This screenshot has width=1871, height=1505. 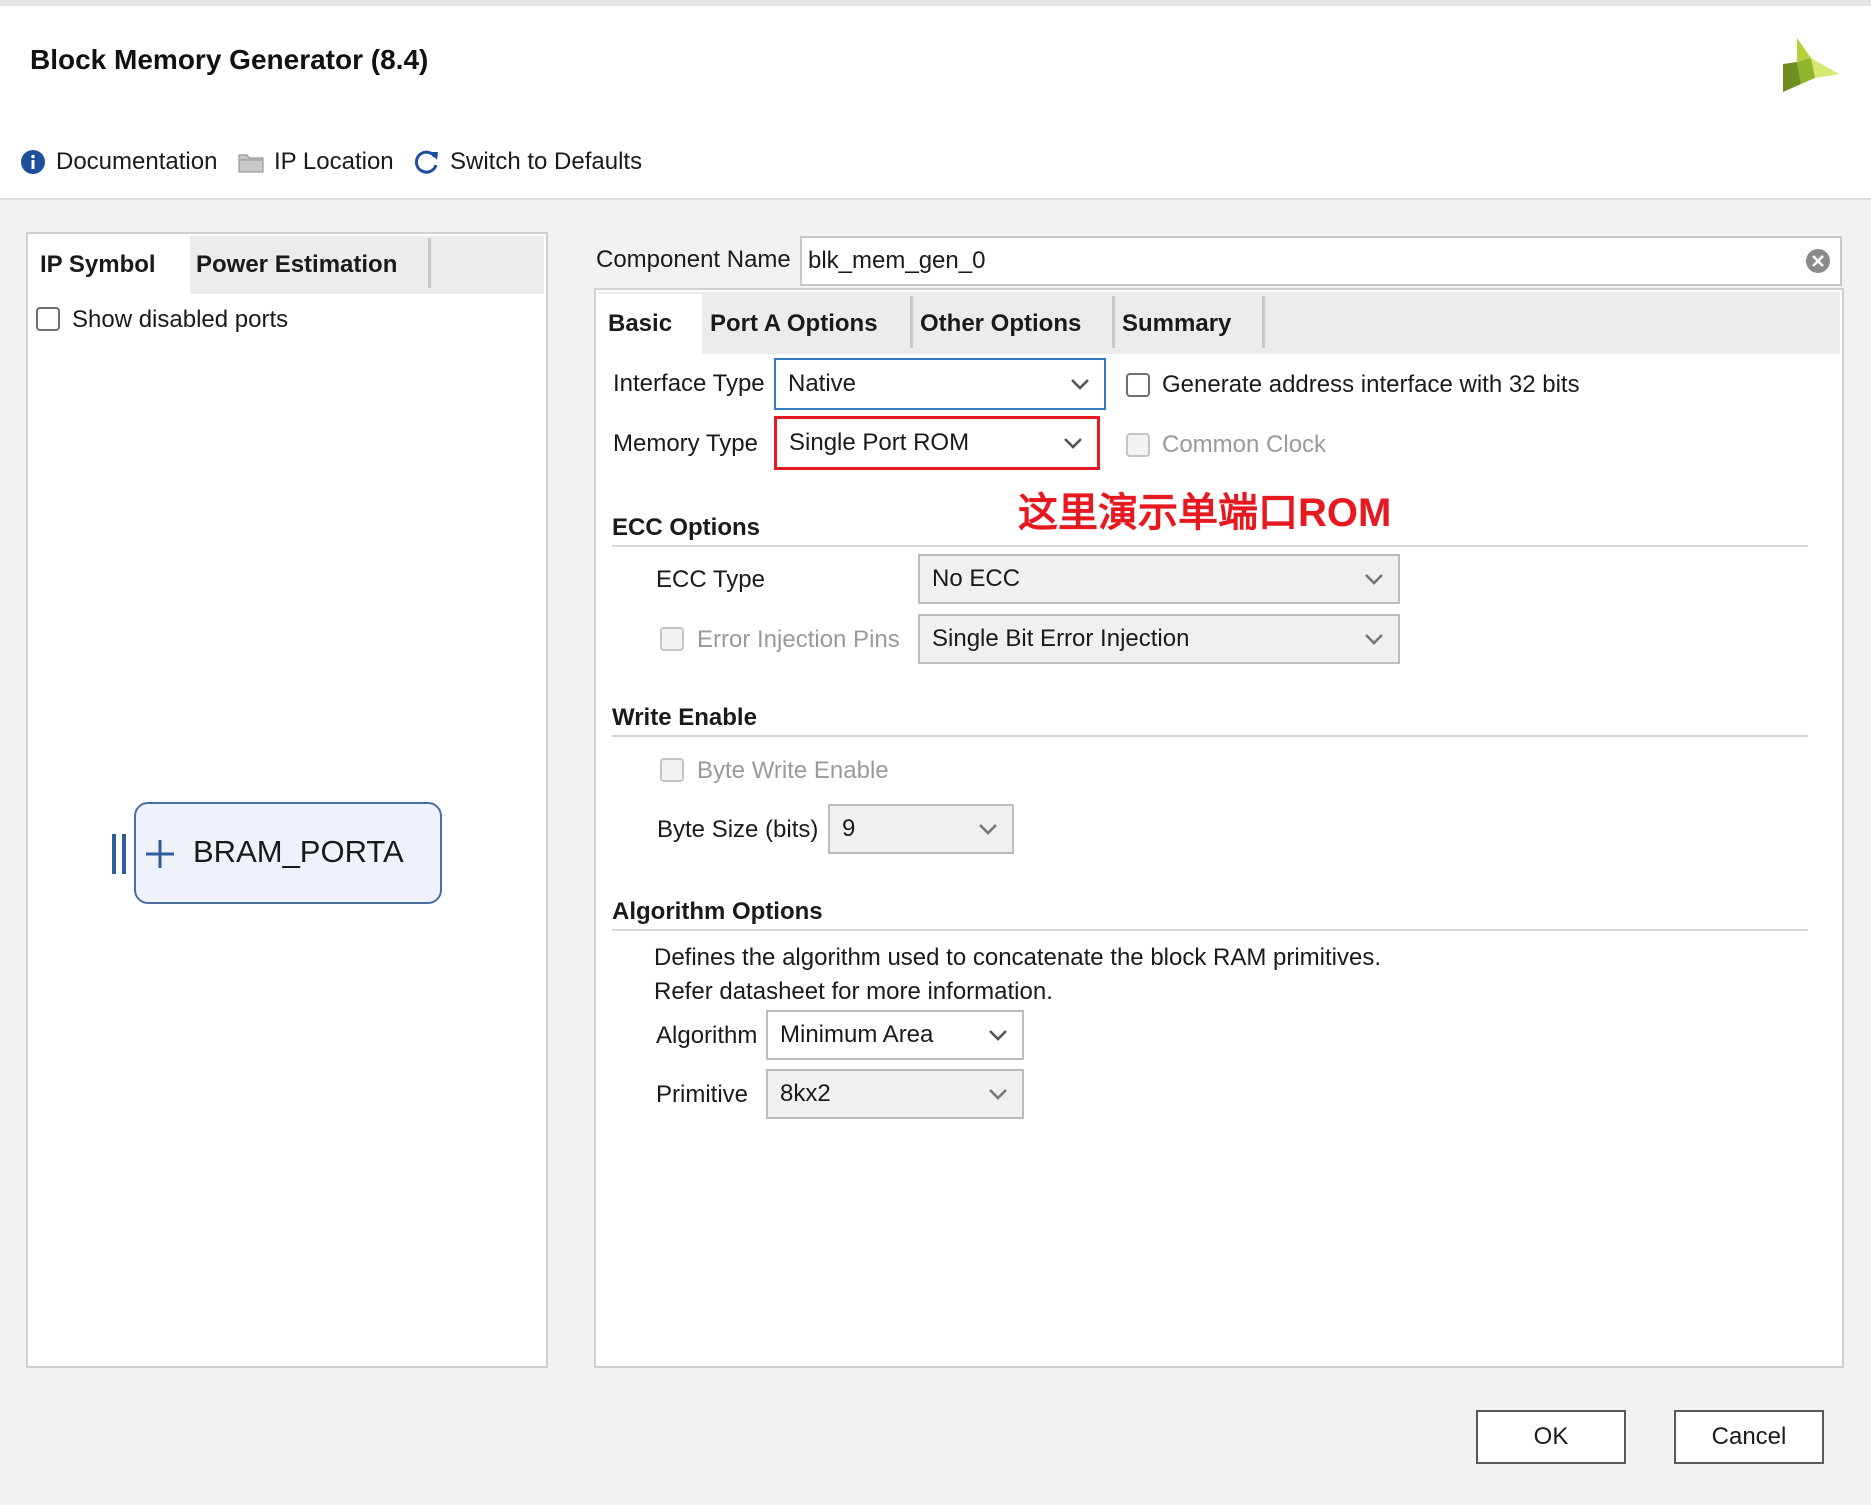 What do you see at coordinates (1159, 579) in the screenshot?
I see `ecc-type-select: No ECC` at bounding box center [1159, 579].